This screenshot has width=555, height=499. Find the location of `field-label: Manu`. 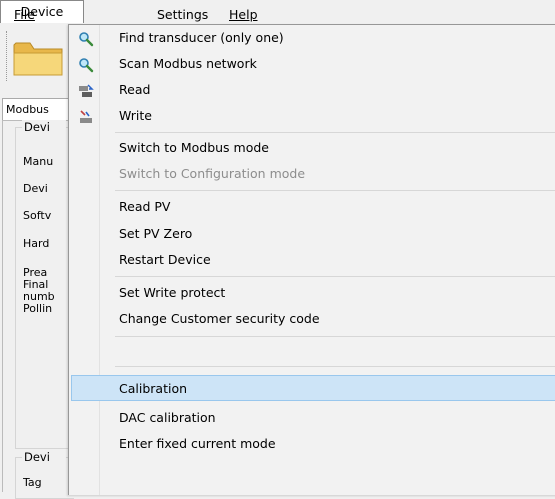

field-label: Manu is located at coordinates (38, 161).